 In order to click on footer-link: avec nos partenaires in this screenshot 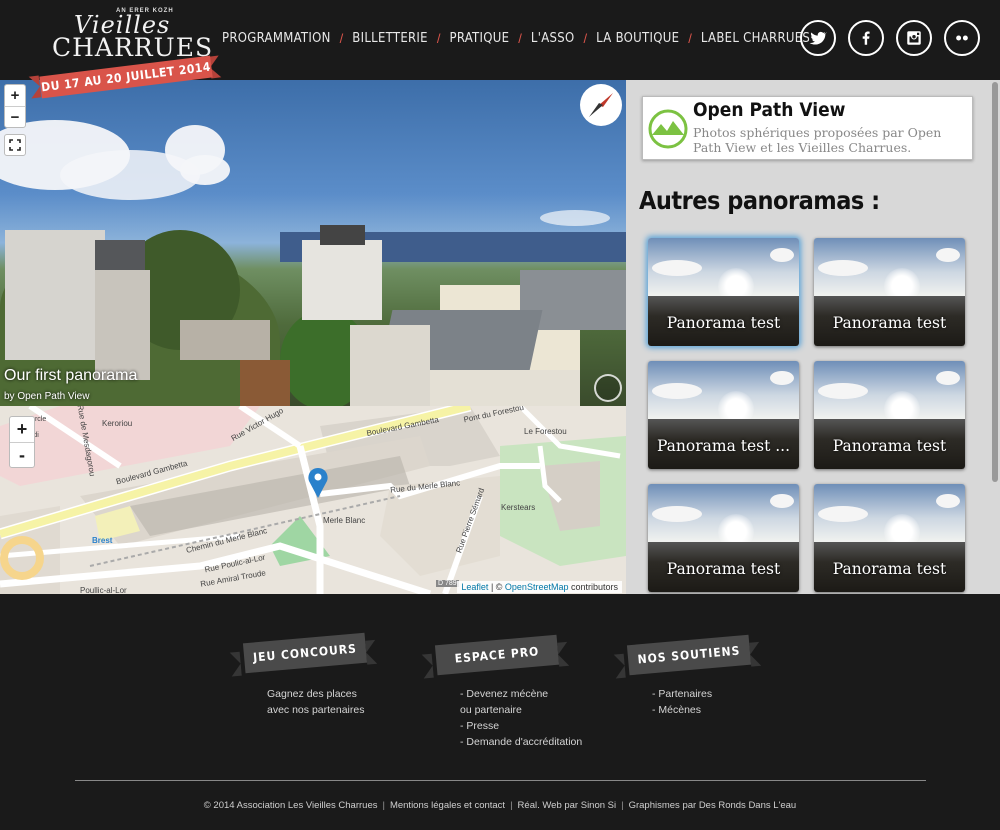, I will do `click(315, 710)`.